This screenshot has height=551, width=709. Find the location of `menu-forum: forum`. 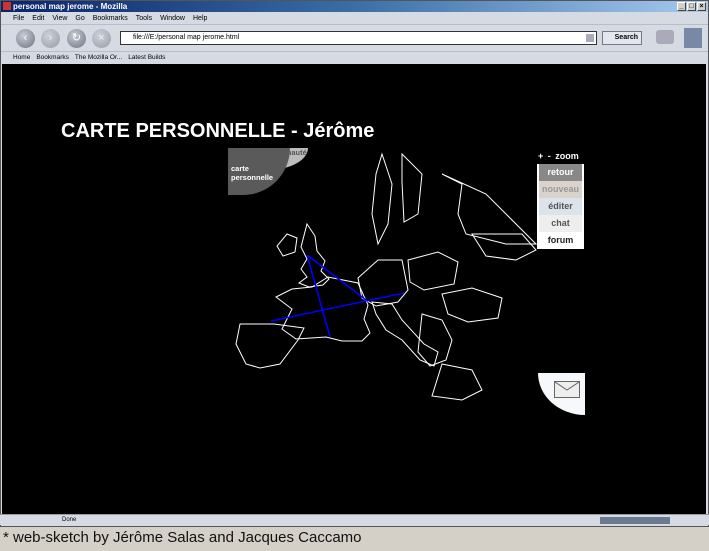

menu-forum: forum is located at coordinates (560, 240).